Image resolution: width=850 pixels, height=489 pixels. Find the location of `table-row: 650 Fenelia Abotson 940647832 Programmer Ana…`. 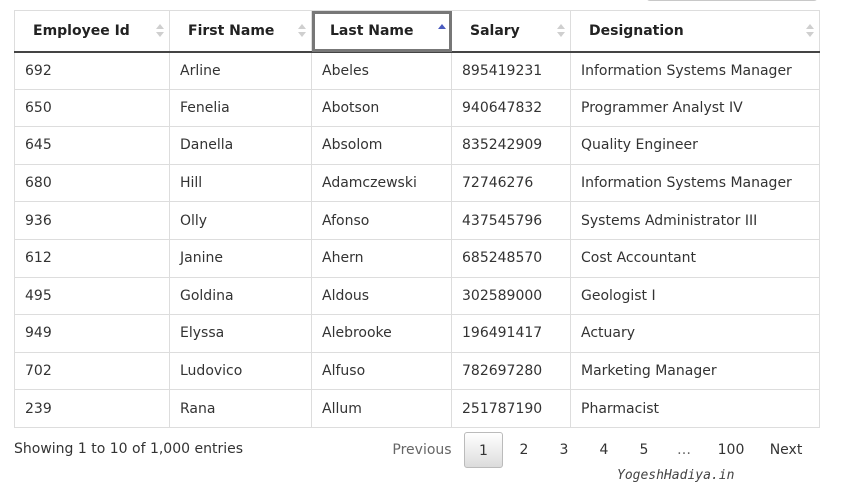

table-row: 650 Fenelia Abotson 940647832 Programmer Ana… is located at coordinates (417, 108).